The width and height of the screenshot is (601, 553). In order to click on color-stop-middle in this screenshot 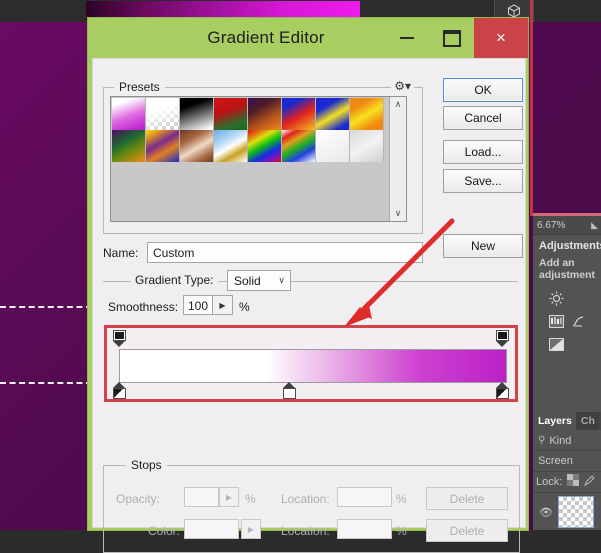, I will do `click(289, 390)`.